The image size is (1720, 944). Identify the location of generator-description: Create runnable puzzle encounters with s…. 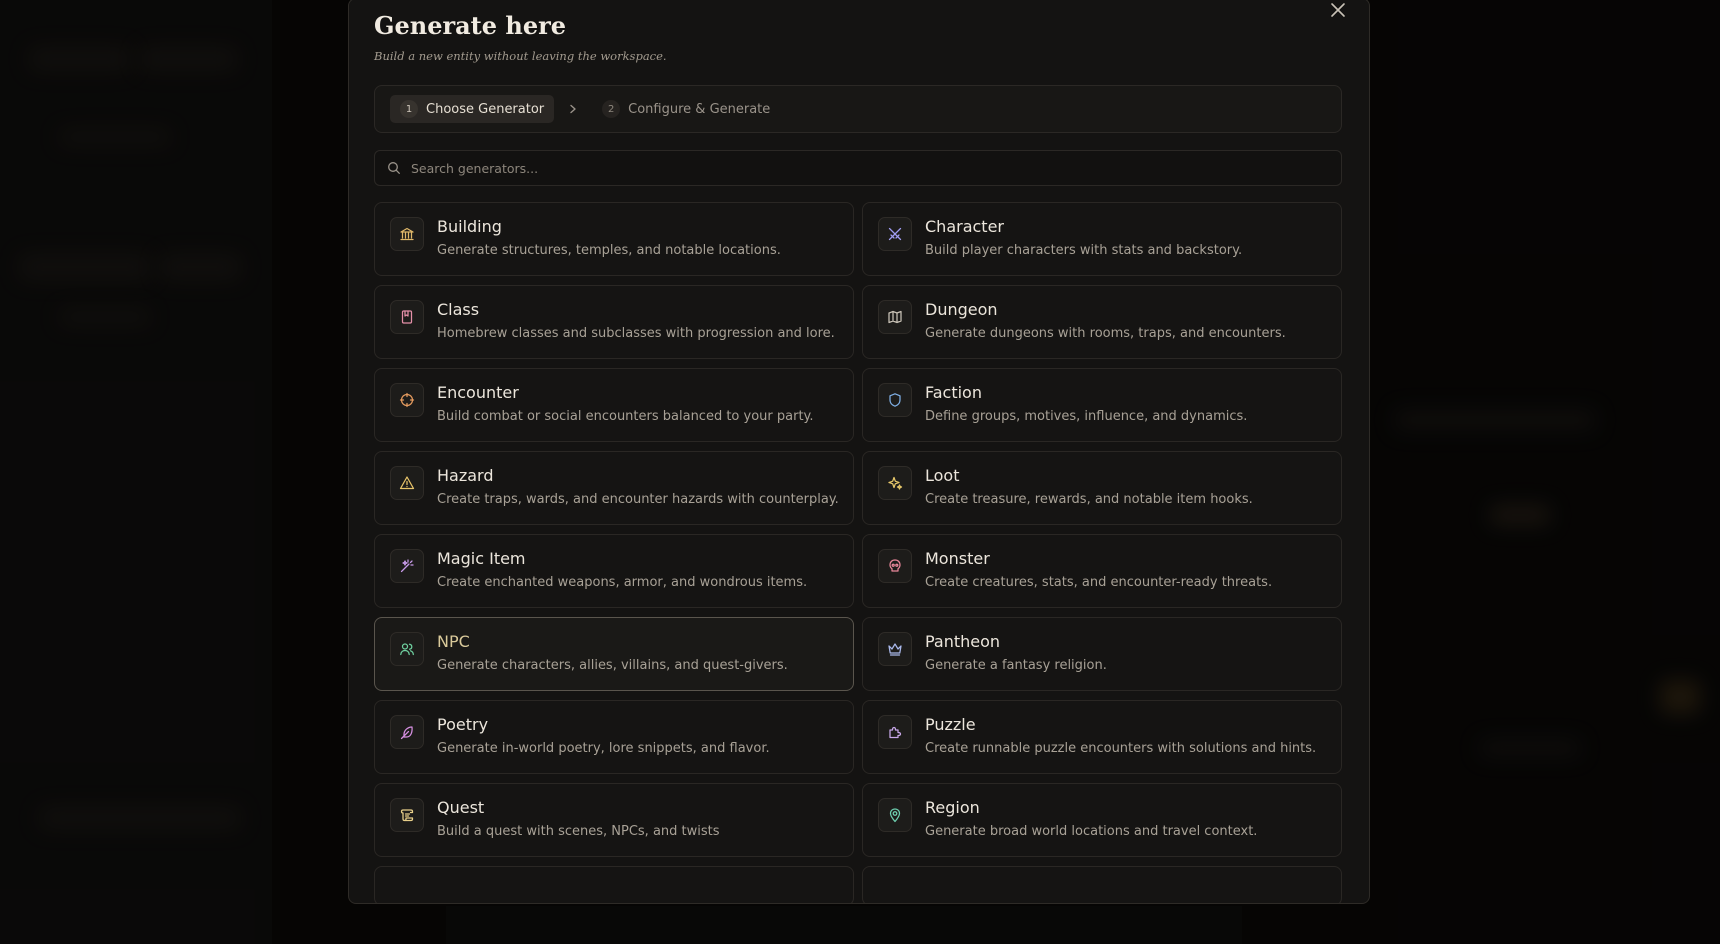
(1121, 748).